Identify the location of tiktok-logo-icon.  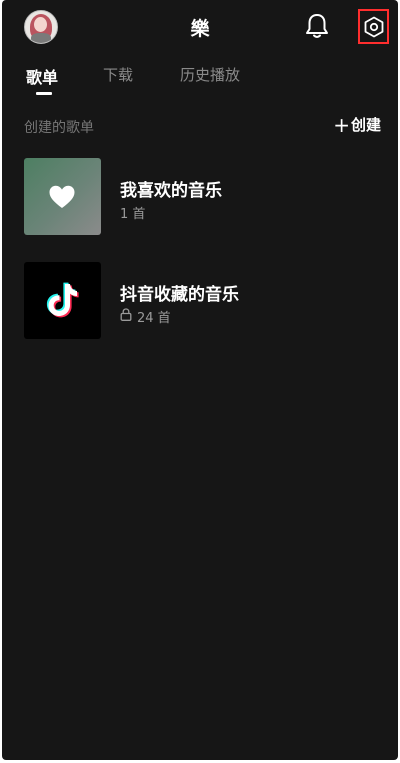
(62, 300).